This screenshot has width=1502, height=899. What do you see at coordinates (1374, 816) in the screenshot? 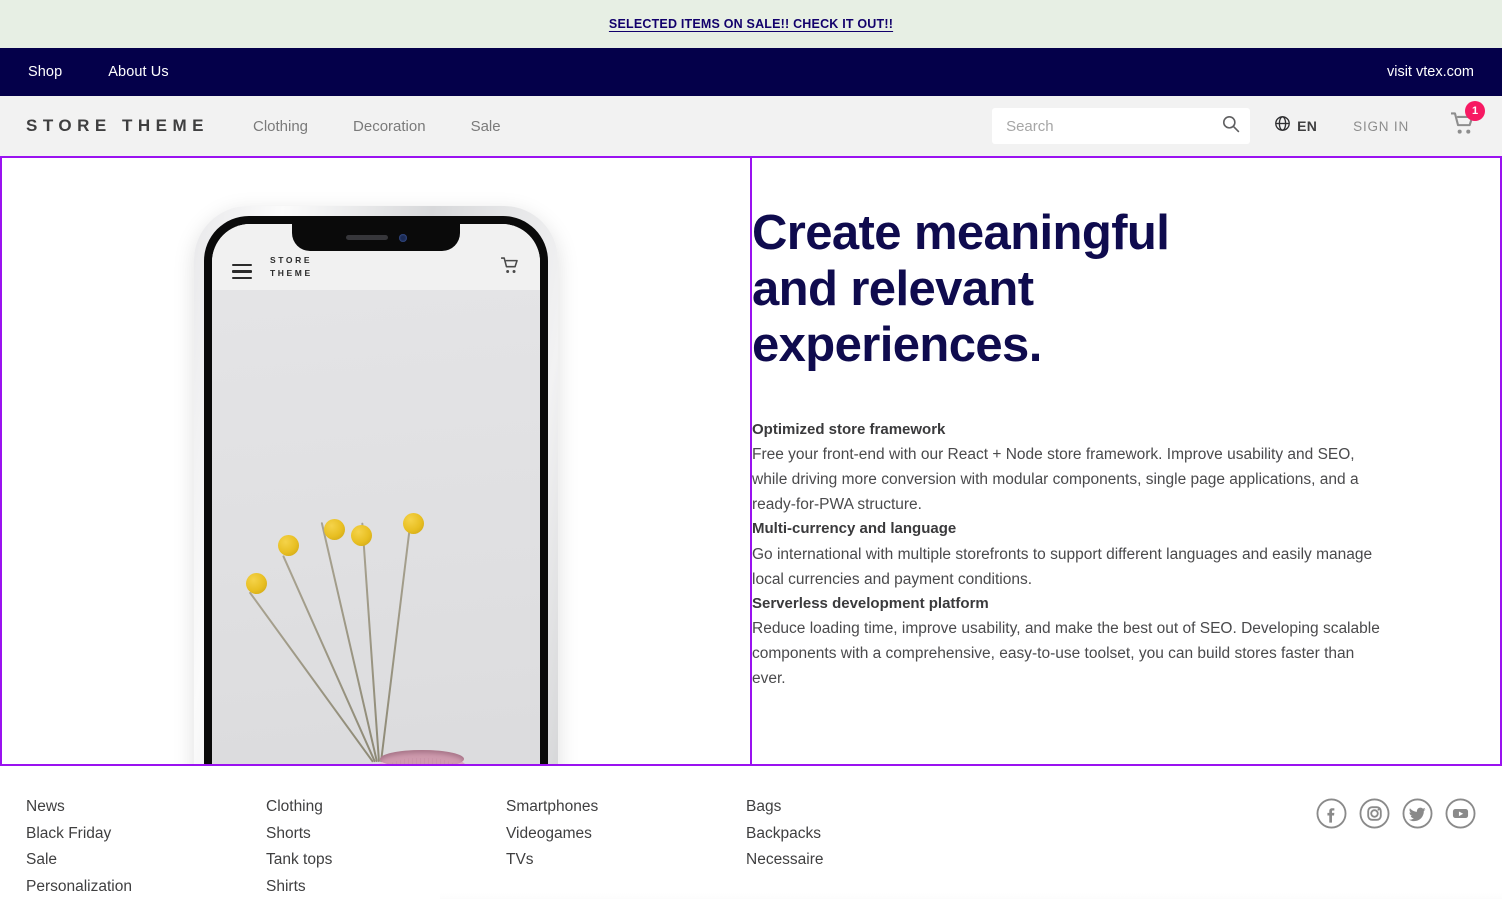
I see `instagram-icon` at bounding box center [1374, 816].